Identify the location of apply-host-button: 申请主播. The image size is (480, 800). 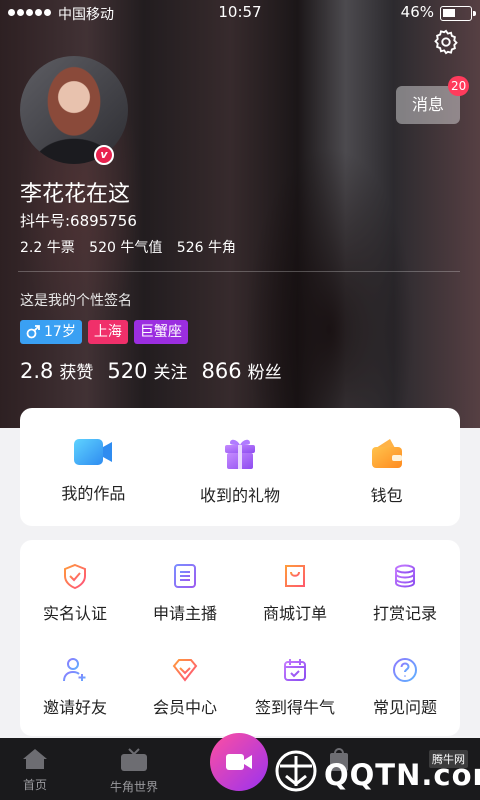
(185, 587).